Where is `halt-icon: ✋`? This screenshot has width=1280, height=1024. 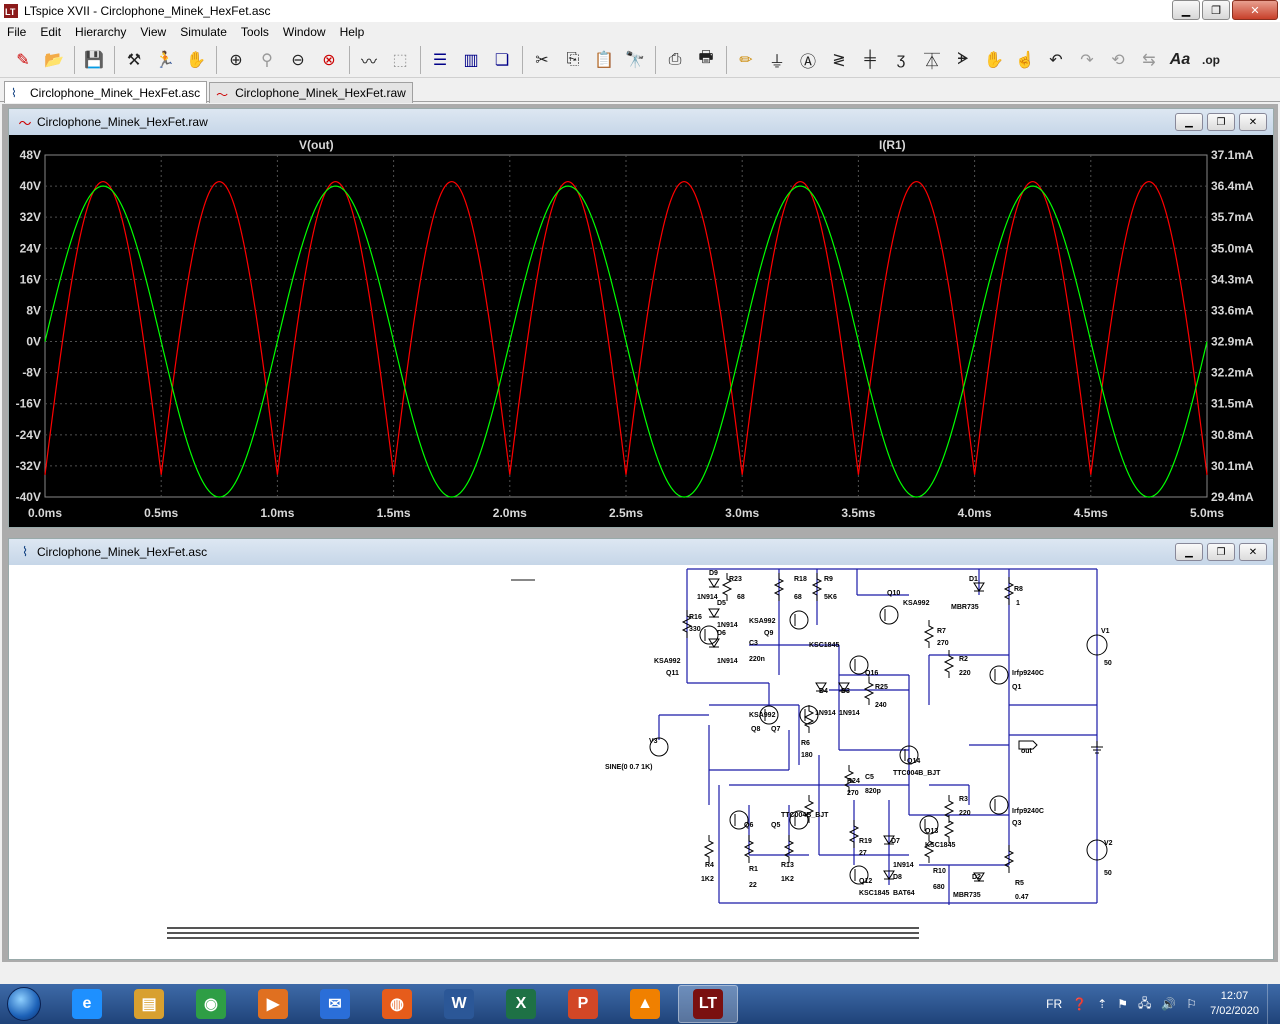 halt-icon: ✋ is located at coordinates (196, 60).